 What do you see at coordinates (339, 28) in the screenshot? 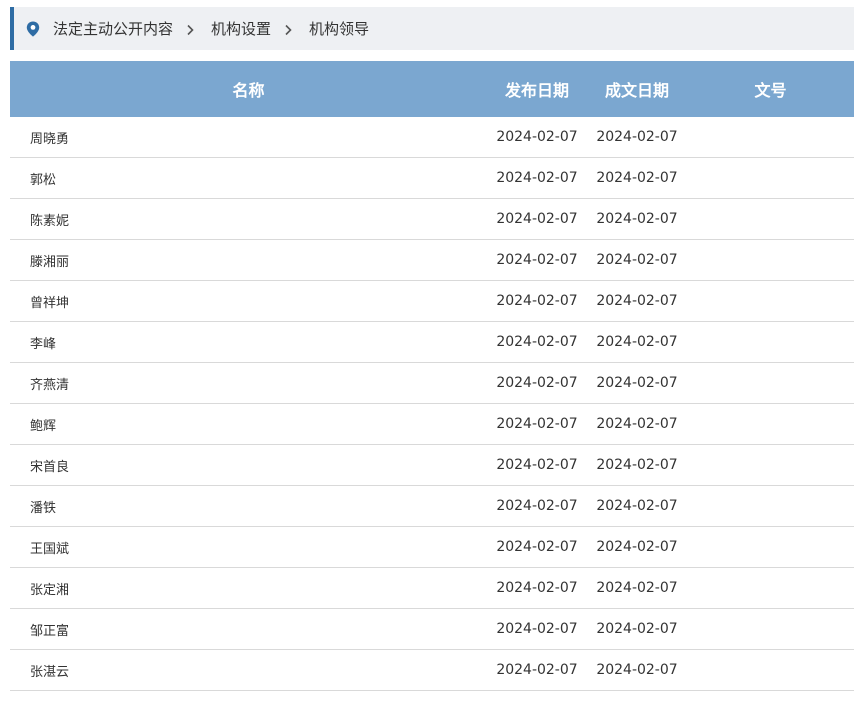
I see `breadcrumb-item-org-leaders: 机构领导` at bounding box center [339, 28].